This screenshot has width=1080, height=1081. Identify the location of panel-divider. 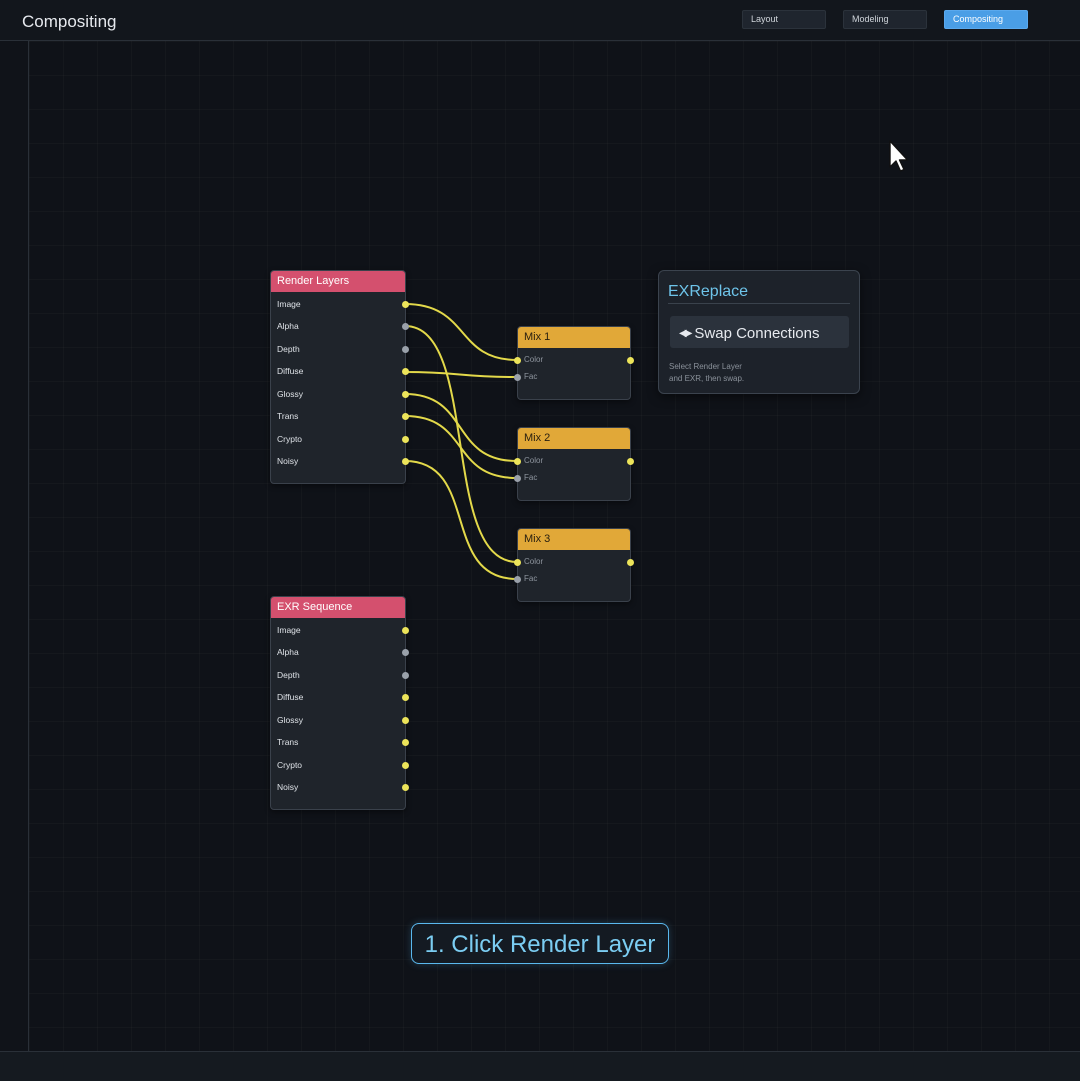
(759, 303).